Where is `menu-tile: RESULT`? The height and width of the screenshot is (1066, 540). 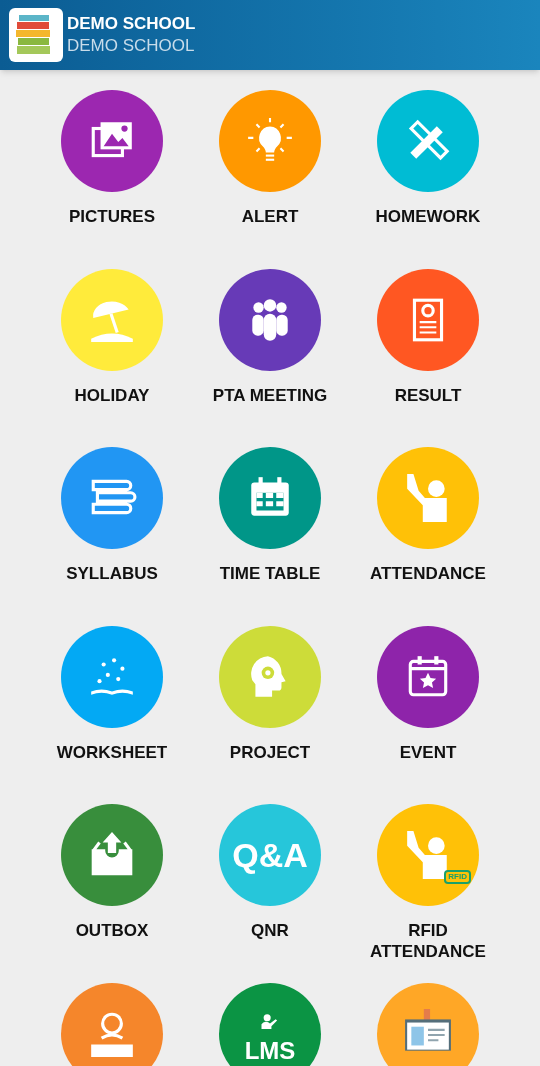
menu-tile: RESULT is located at coordinates (428, 357).